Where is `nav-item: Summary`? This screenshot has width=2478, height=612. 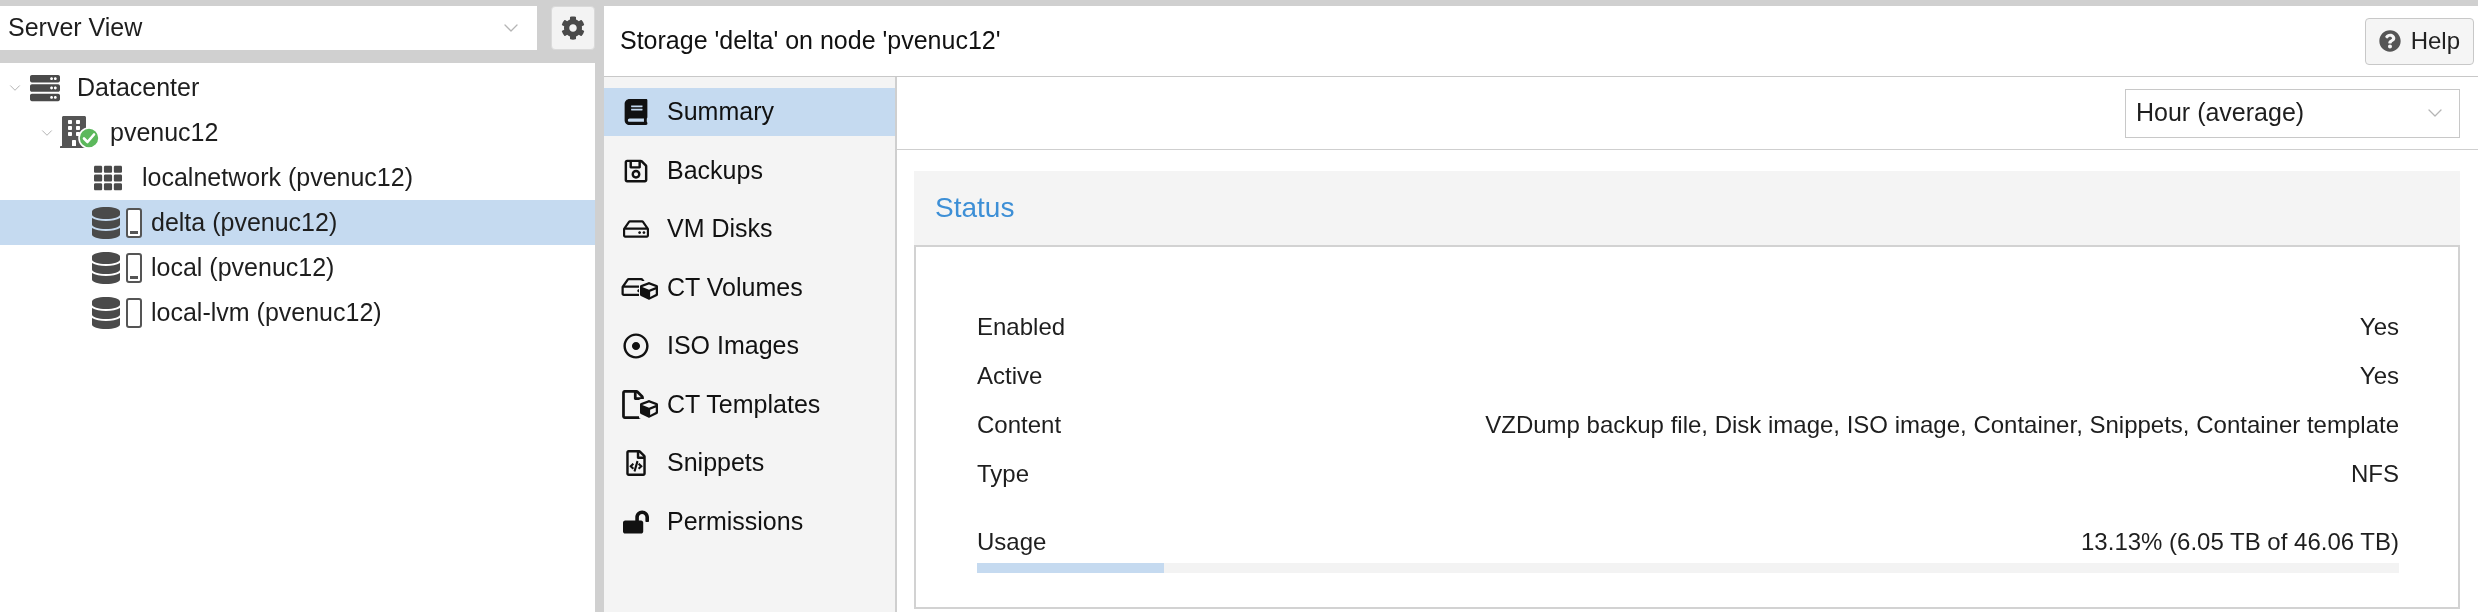
nav-item: Summary is located at coordinates (749, 112).